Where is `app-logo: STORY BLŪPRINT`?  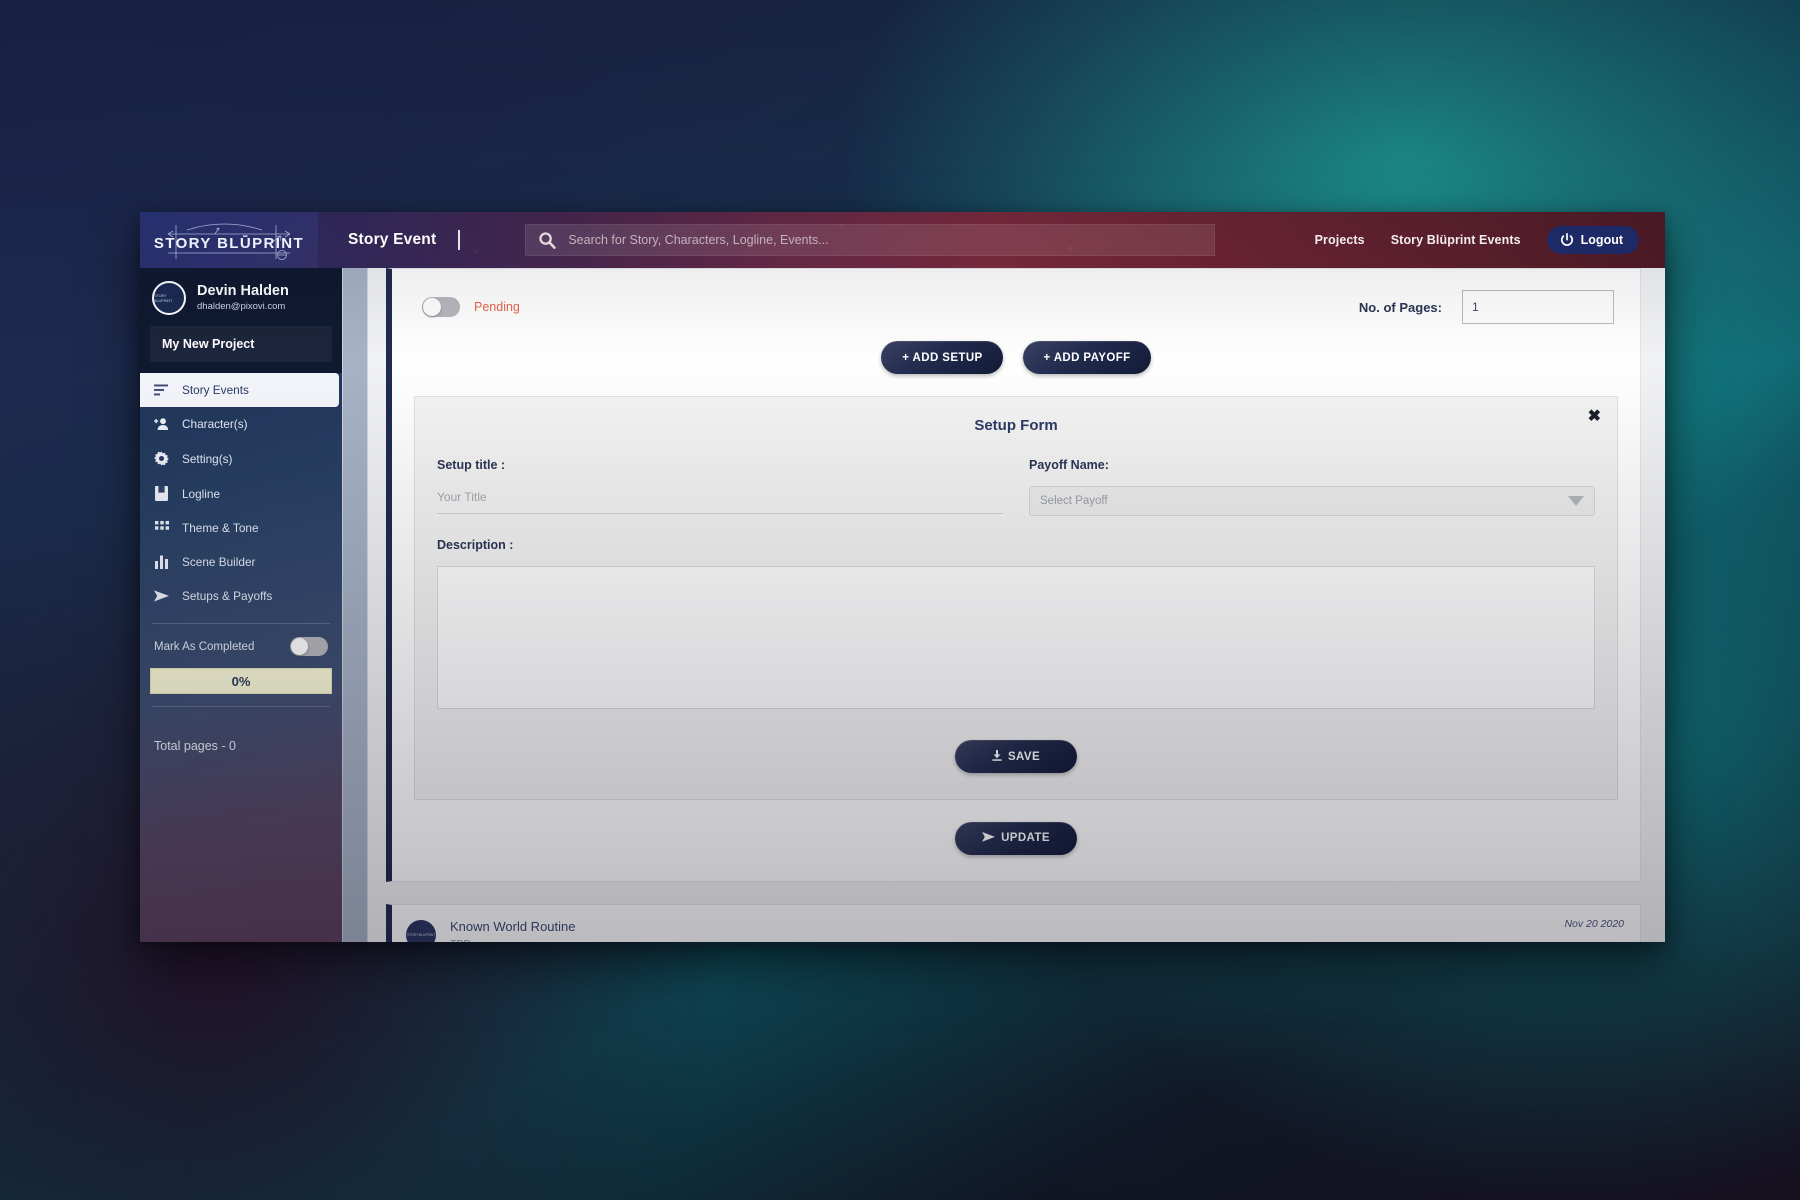 app-logo: STORY BLŪPRINT is located at coordinates (229, 240).